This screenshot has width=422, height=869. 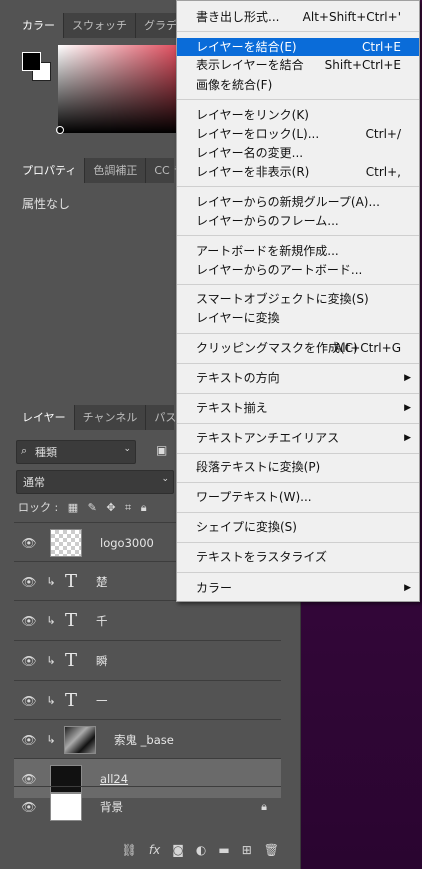 I want to click on color-picker-field, so click(x=117, y=89).